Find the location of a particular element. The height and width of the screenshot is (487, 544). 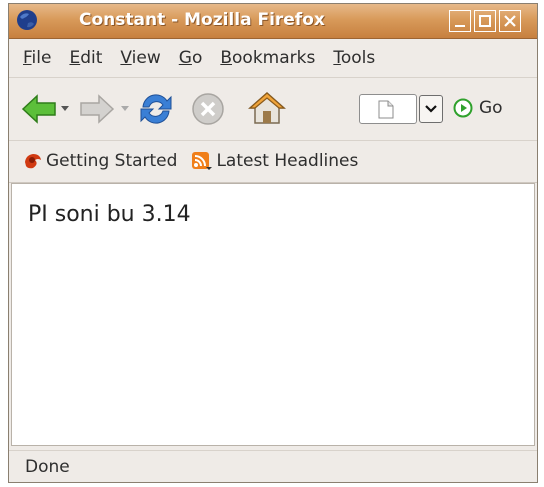

rss-feed-icon is located at coordinates (202, 161).